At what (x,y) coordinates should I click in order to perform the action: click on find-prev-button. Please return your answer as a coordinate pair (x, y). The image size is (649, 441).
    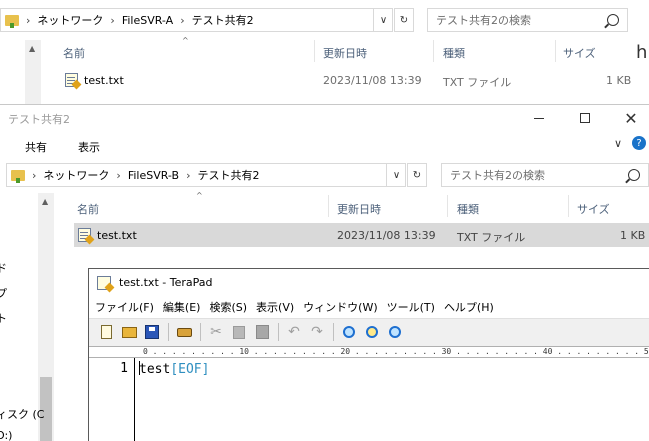
    Looking at the image, I should click on (395, 332).